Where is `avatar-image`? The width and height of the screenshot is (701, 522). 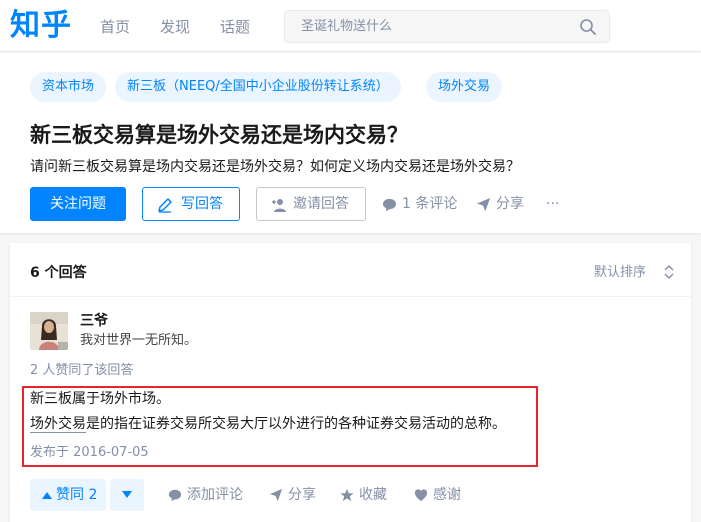
avatar-image is located at coordinates (49, 331).